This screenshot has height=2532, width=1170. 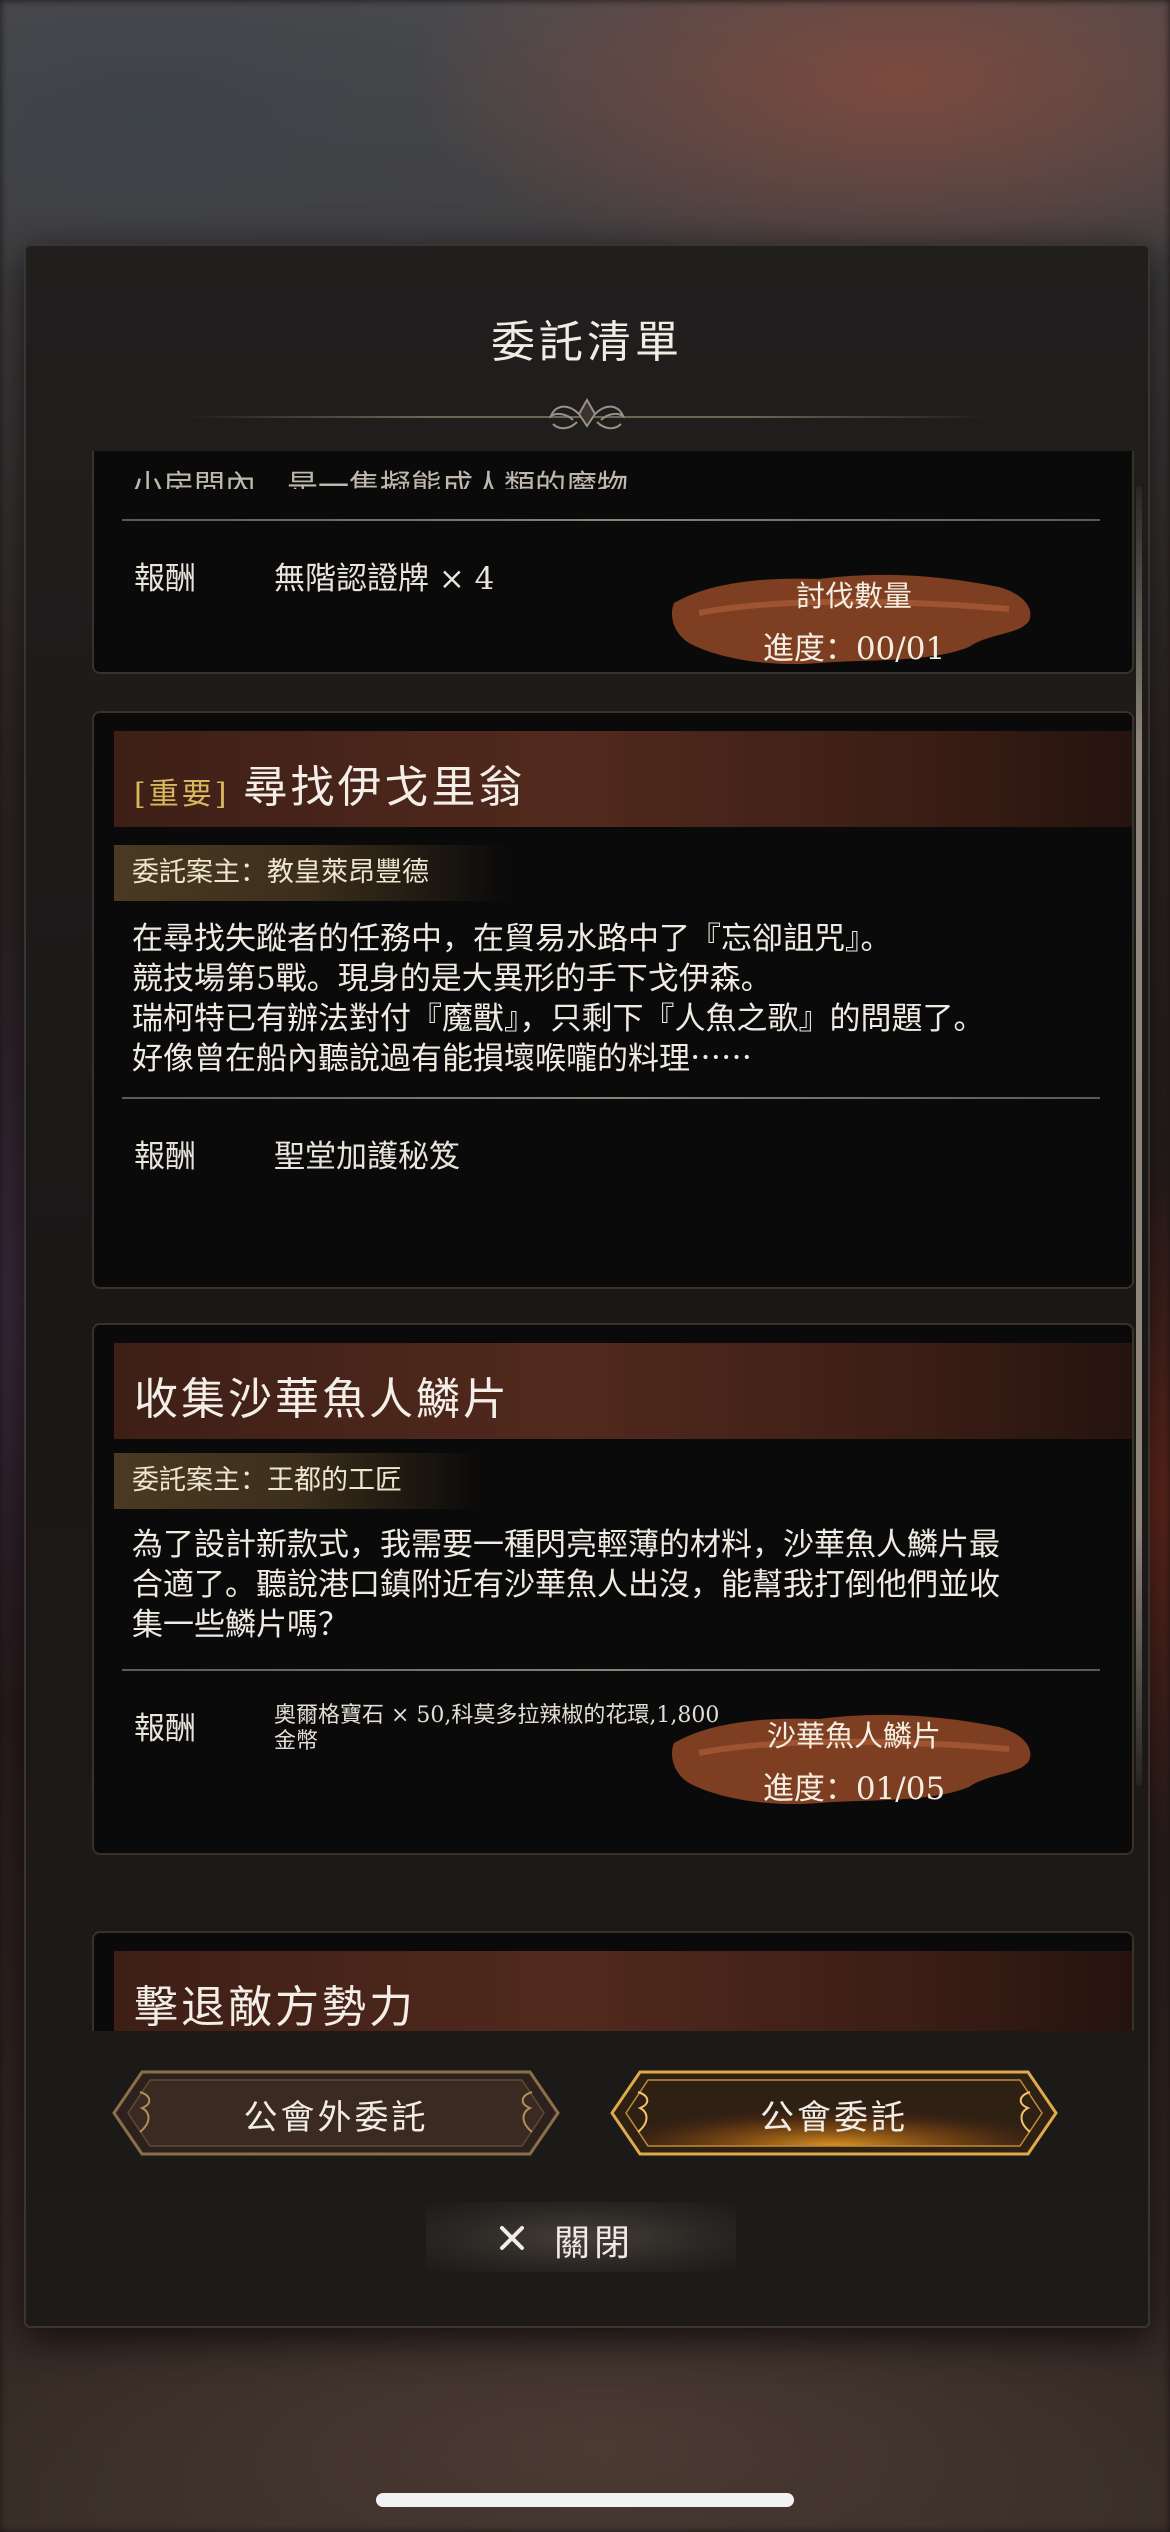 I want to click on close-label: 關閉, so click(x=594, y=2243).